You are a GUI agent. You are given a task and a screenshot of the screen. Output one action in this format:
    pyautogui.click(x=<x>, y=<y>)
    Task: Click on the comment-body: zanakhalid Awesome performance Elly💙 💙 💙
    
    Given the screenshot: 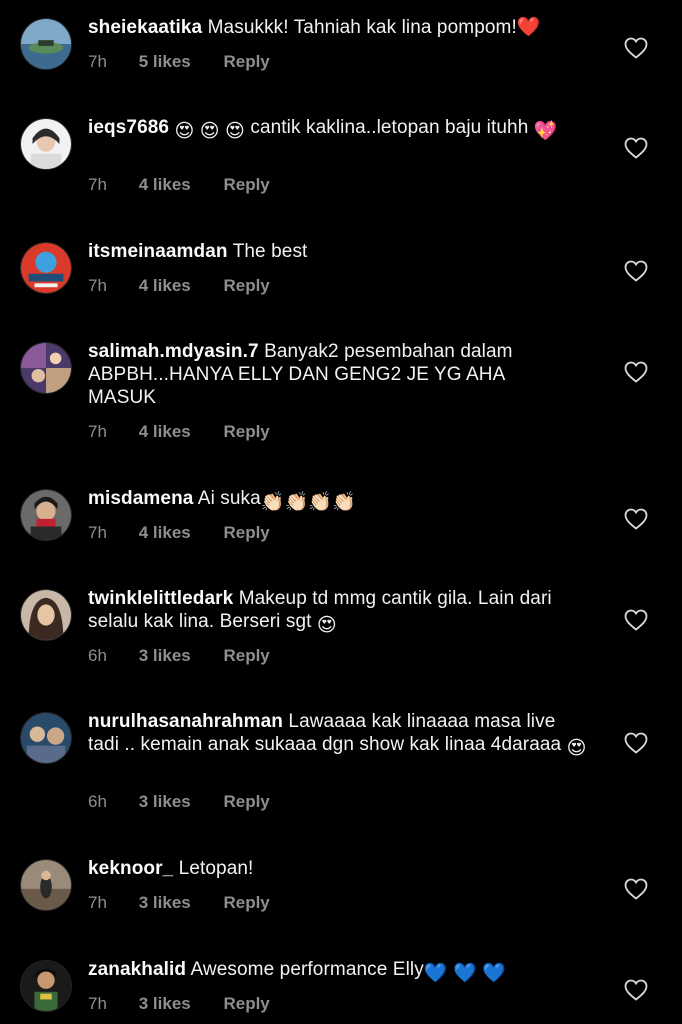 What is the action you would take?
    pyautogui.click(x=343, y=971)
    